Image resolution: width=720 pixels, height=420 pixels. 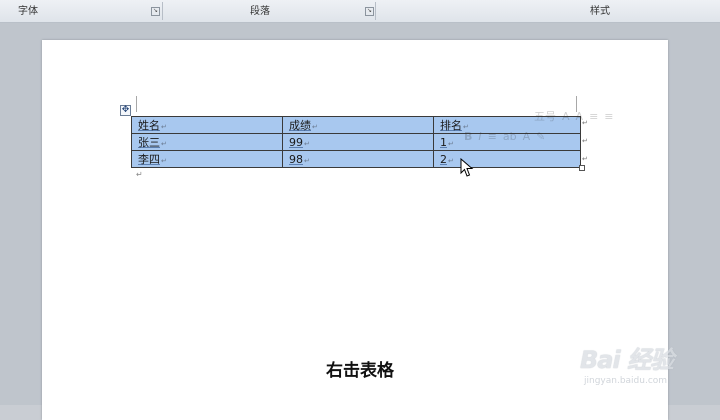 What do you see at coordinates (627, 360) in the screenshot?
I see `watermark-brand: Bai 经验` at bounding box center [627, 360].